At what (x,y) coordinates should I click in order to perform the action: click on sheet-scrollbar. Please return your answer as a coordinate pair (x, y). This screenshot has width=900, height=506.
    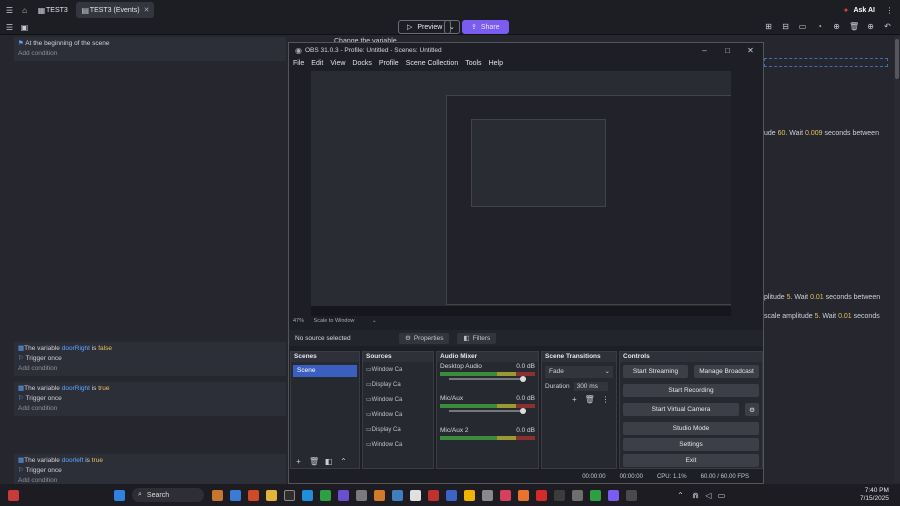
    Looking at the image, I should click on (897, 259).